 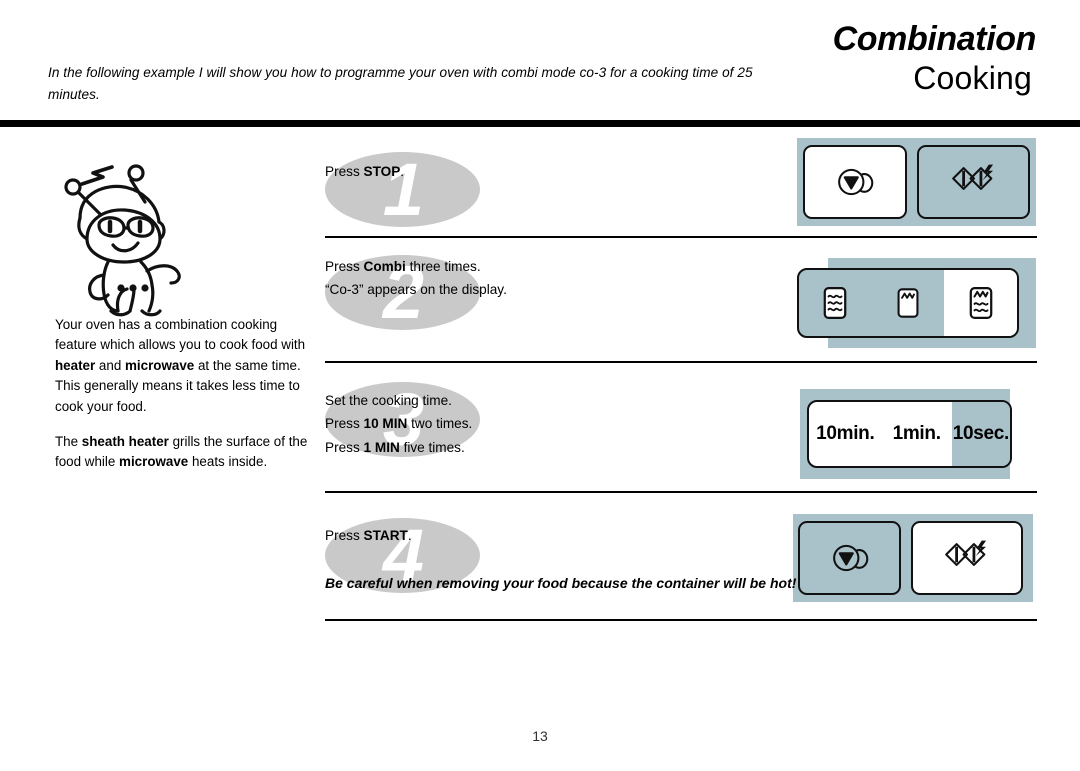 I want to click on step-1-divider, so click(x=681, y=237).